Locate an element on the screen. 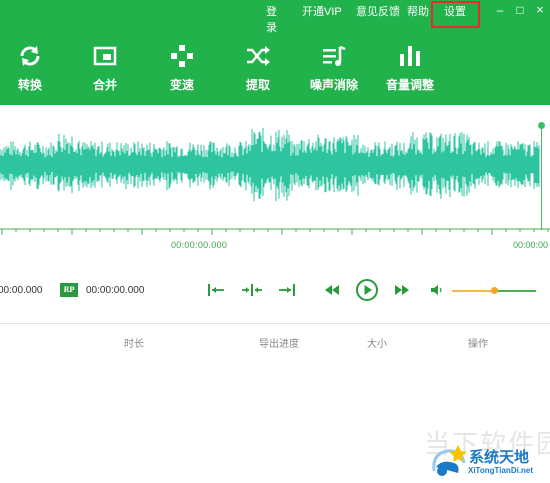 This screenshot has height=483, width=550. playhead-handle is located at coordinates (541, 125).